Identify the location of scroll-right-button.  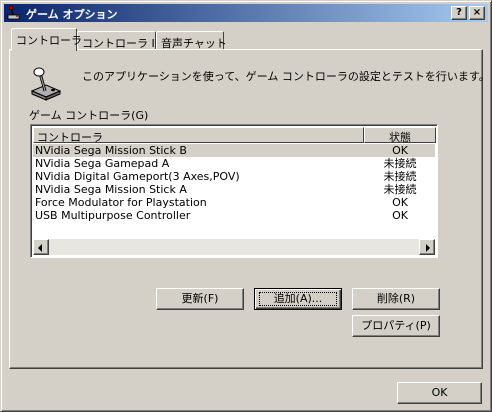
(427, 247).